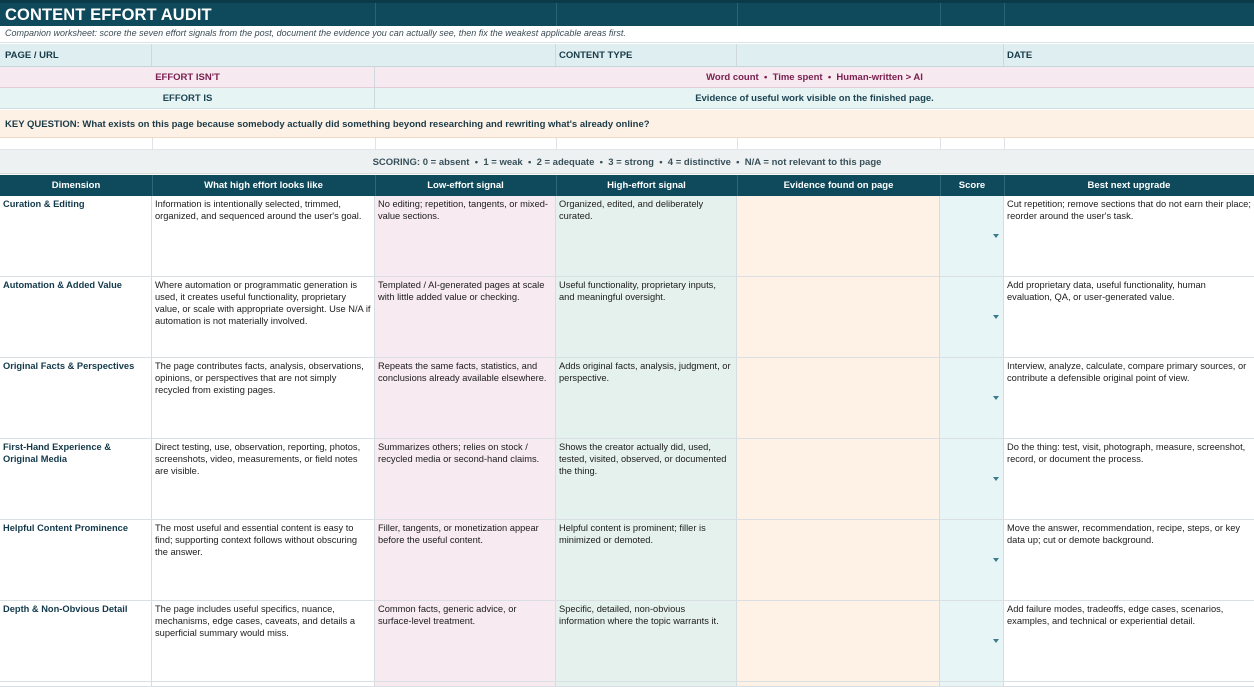  Describe the element at coordinates (1129, 185) in the screenshot. I see `header-upgrade: Best next upgrade` at that location.